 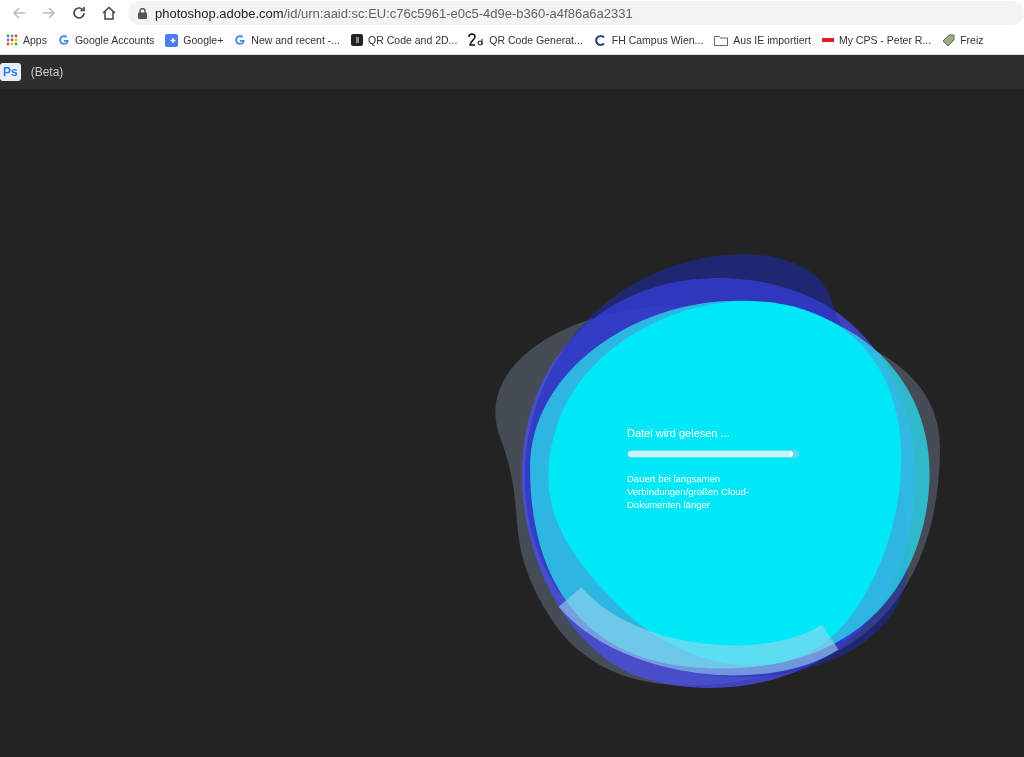 I want to click on lock-icon, so click(x=142, y=13).